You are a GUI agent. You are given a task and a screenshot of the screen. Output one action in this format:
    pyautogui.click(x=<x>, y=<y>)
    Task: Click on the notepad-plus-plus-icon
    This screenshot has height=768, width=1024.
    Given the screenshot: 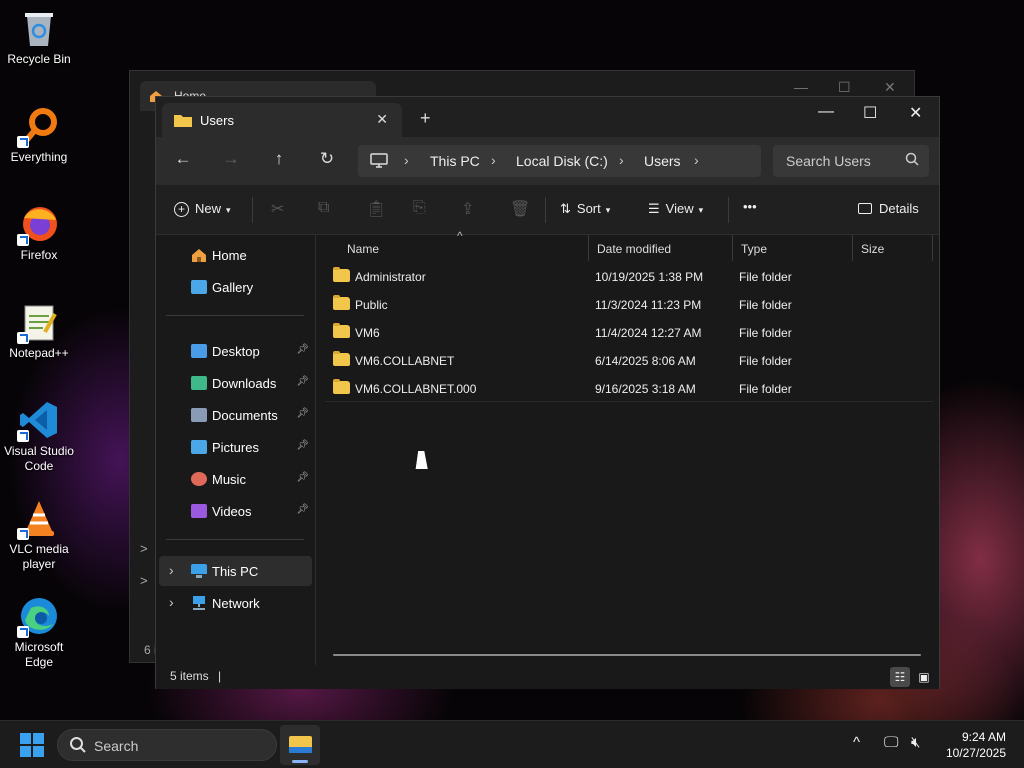 What is the action you would take?
    pyautogui.click(x=38, y=323)
    